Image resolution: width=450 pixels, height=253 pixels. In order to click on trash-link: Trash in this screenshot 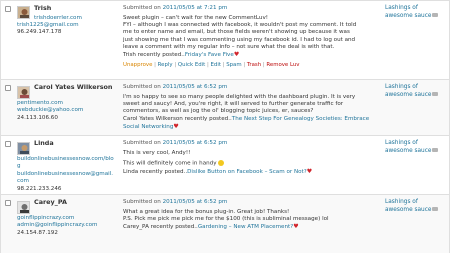, I will do `click(254, 65)`.